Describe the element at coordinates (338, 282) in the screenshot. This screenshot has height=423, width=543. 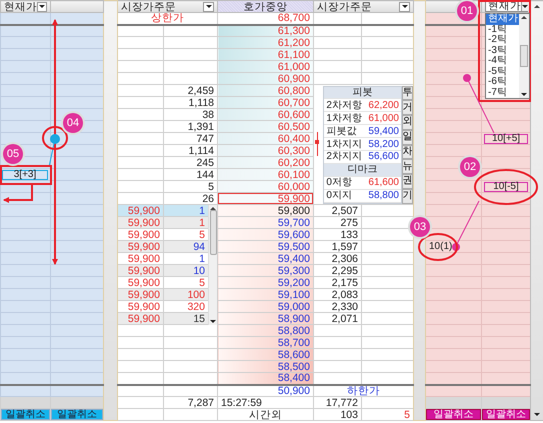
I see `bid-quantity: 2,175` at that location.